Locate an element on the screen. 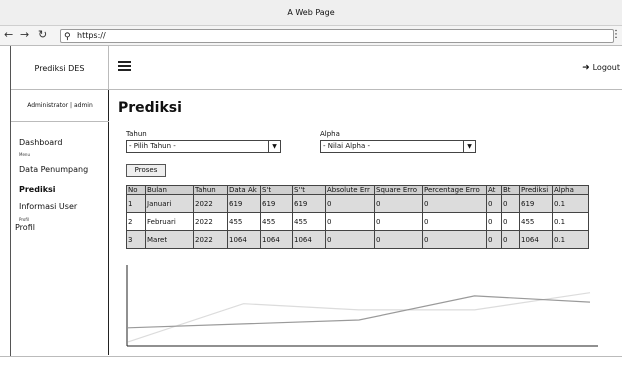 This screenshot has width=622, height=371. brand-label: Prediksi DES is located at coordinates (59, 68).